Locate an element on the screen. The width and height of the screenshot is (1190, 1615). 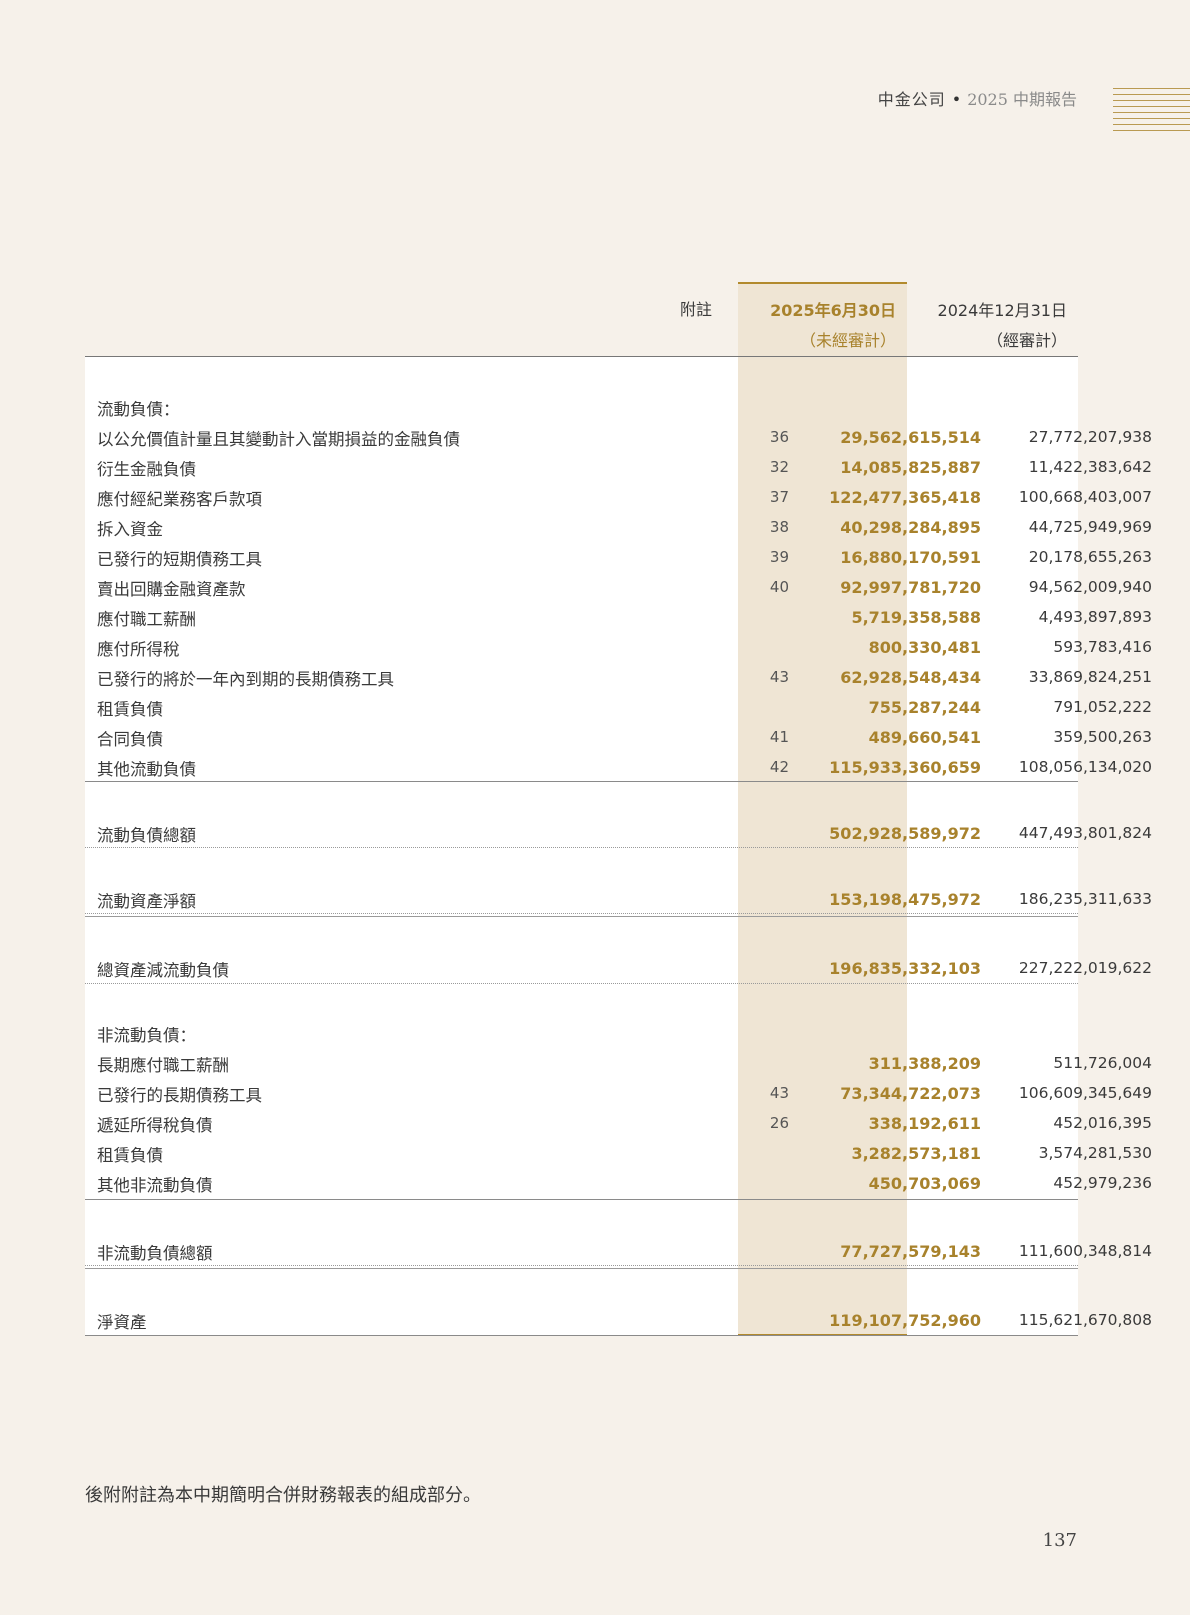
decorative-stripes is located at coordinates (1151, 111).